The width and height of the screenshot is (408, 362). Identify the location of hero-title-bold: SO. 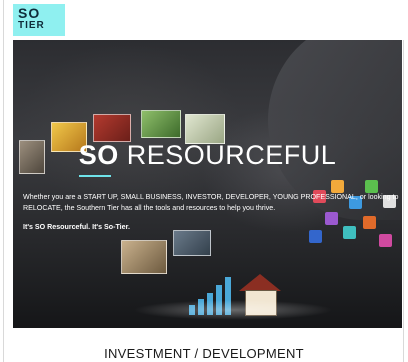
(98, 155).